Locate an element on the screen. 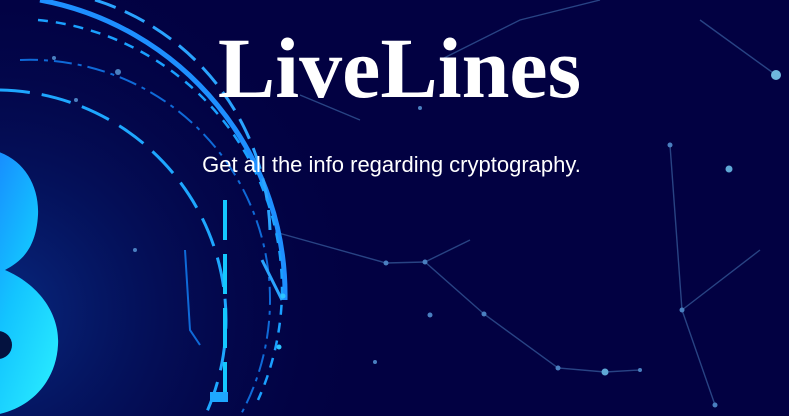 The width and height of the screenshot is (789, 416). page-subtitle: Get all the info regarding cryptography. is located at coordinates (391, 164).